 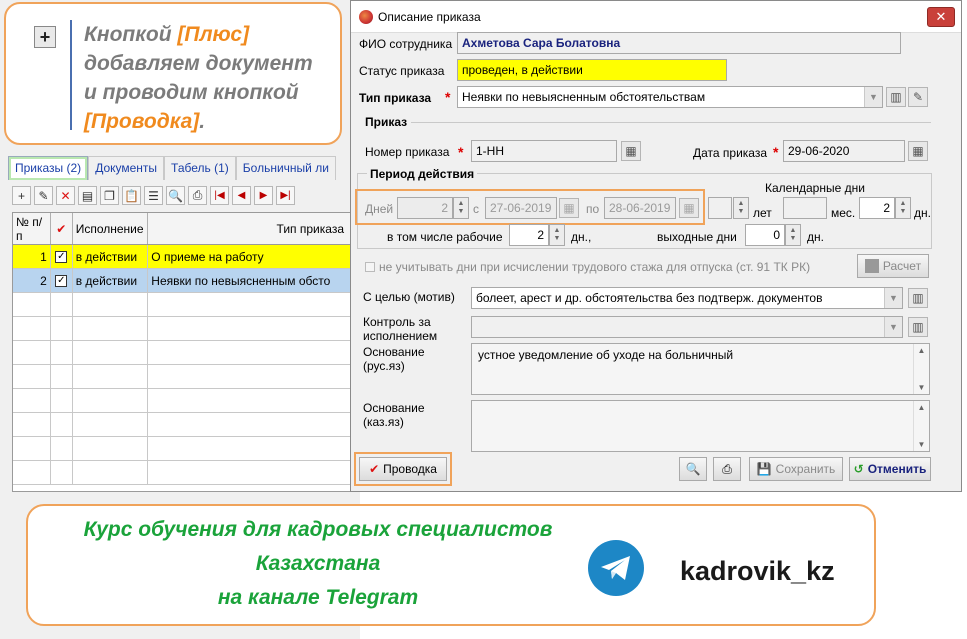 I want to click on work-days-label: в том числе рабочие, so click(x=445, y=237).